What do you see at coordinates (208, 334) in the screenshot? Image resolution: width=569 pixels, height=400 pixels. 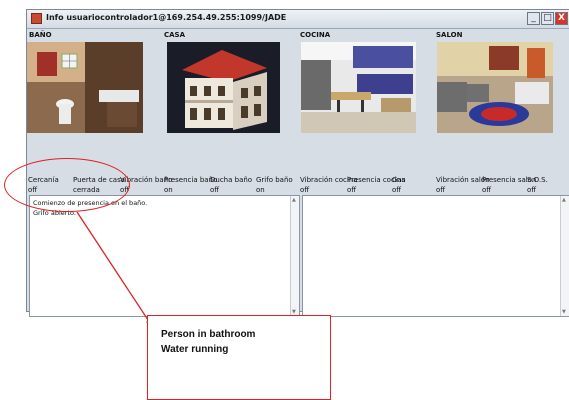 I see `callout-line: Person in bathroom` at bounding box center [208, 334].